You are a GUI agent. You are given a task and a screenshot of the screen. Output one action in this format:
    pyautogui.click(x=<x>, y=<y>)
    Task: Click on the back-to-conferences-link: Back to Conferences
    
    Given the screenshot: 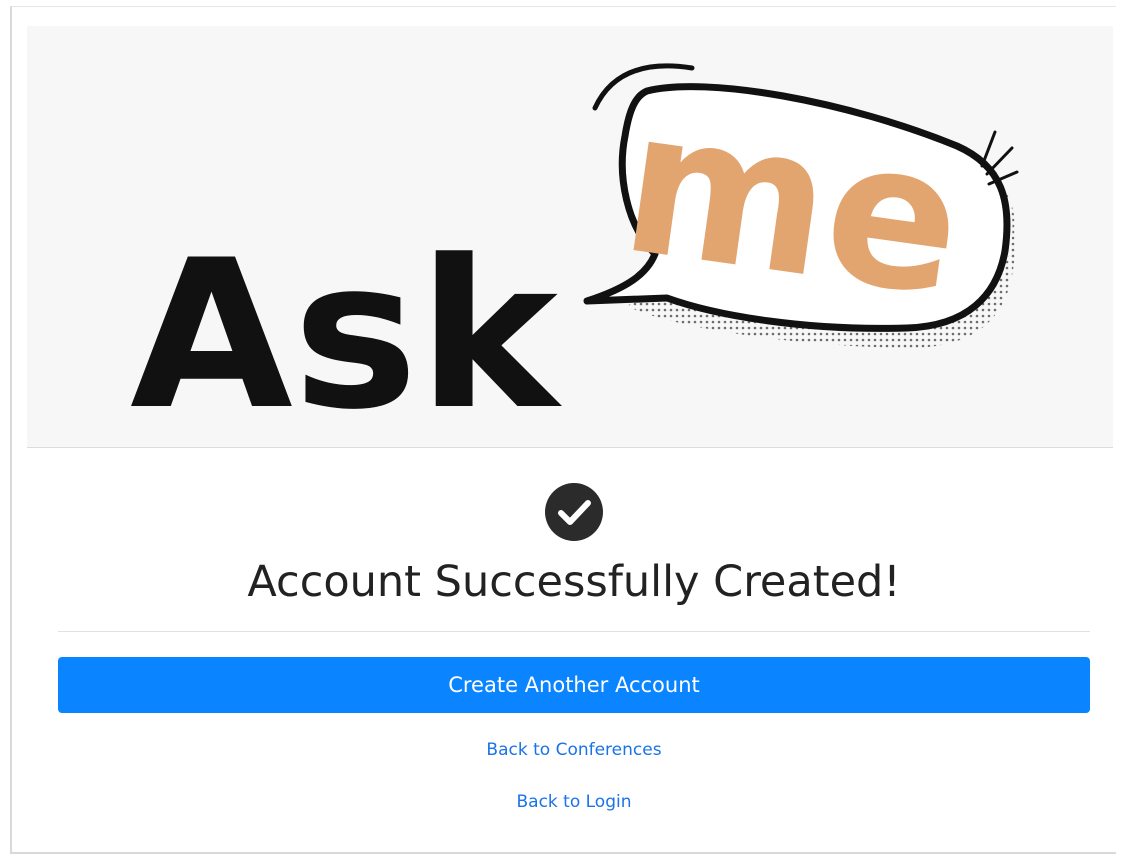 What is the action you would take?
    pyautogui.click(x=574, y=750)
    